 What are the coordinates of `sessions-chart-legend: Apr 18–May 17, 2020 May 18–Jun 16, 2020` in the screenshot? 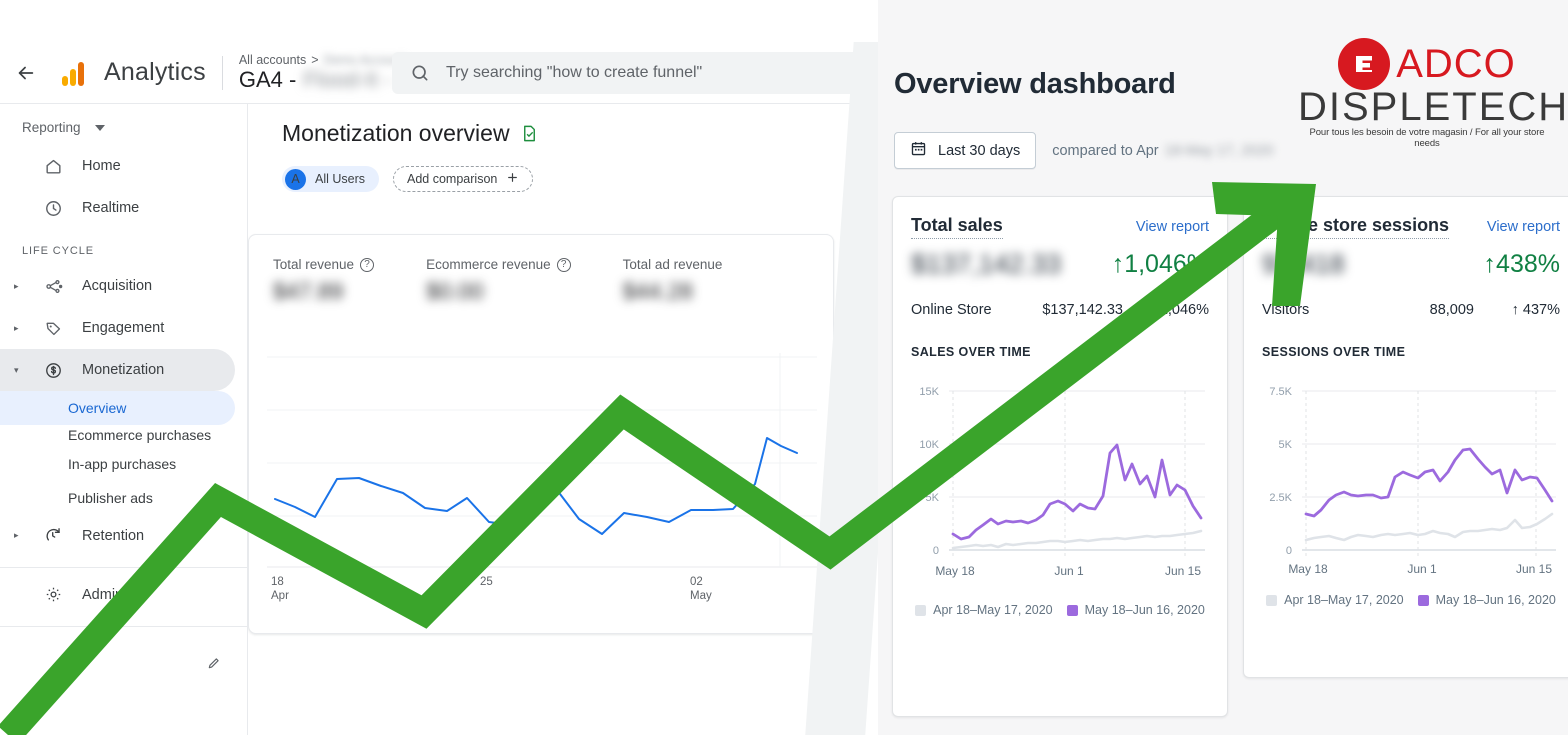 It's located at (1406, 595).